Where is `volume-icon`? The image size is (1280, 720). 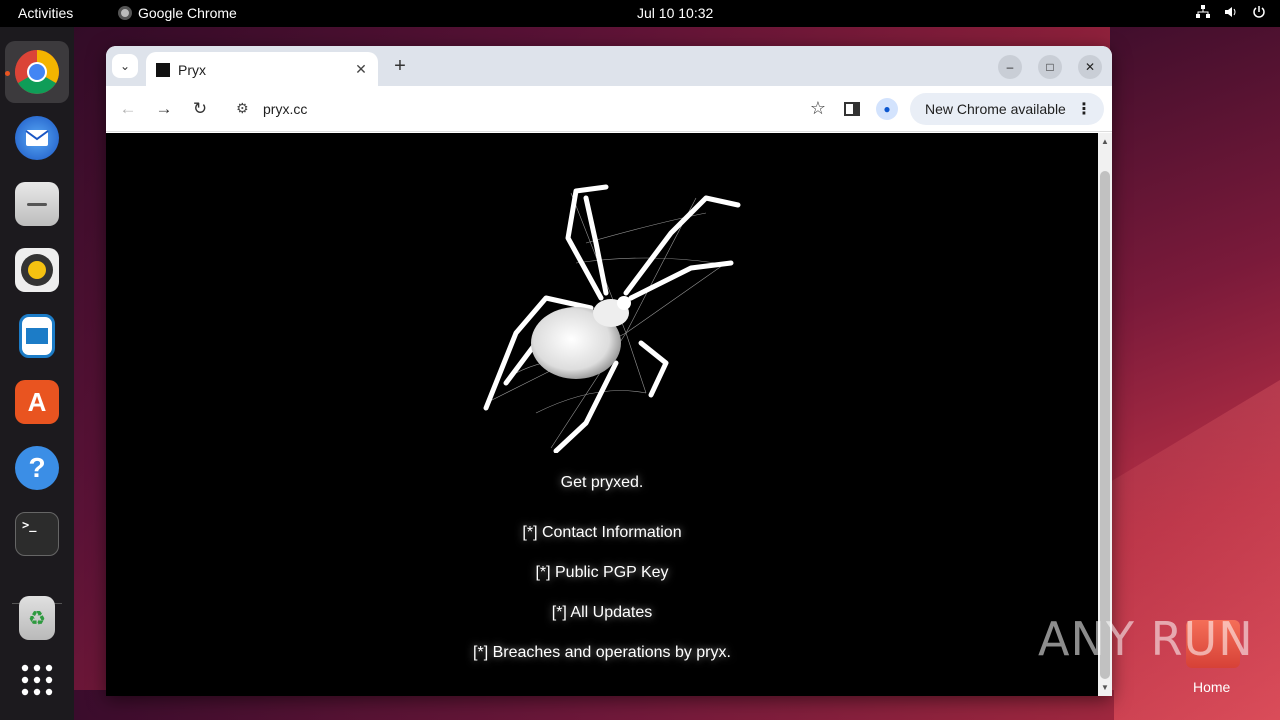 volume-icon is located at coordinates (1231, 13).